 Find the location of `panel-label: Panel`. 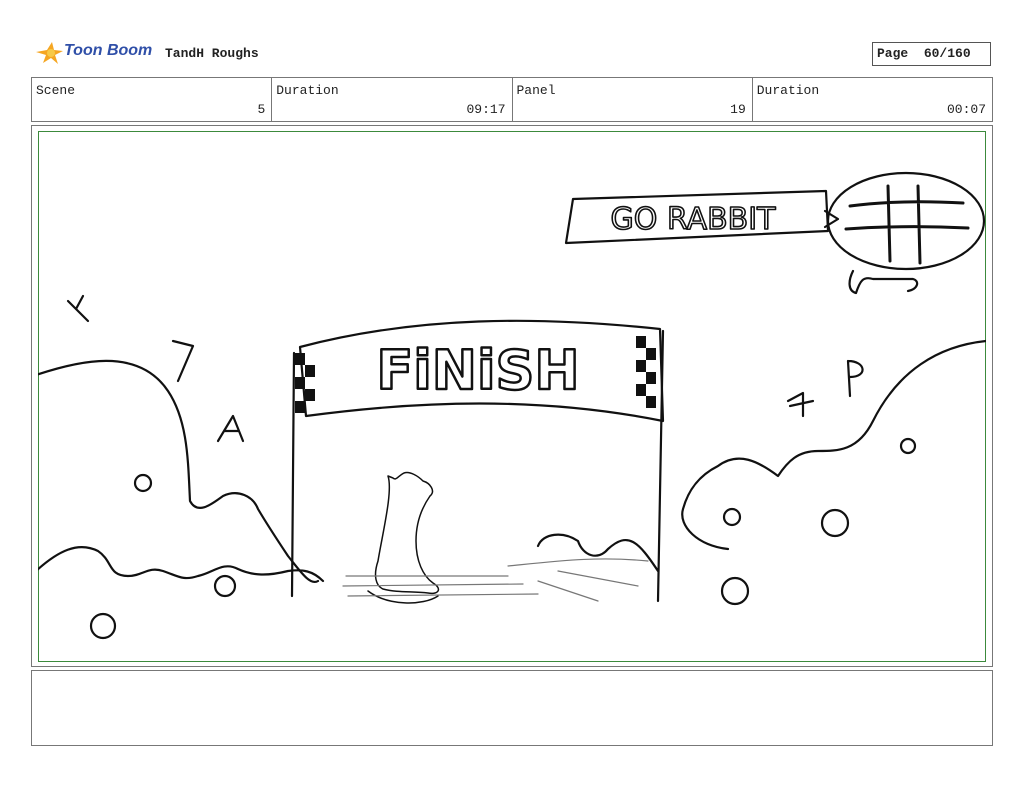

panel-label: Panel is located at coordinates (536, 90).